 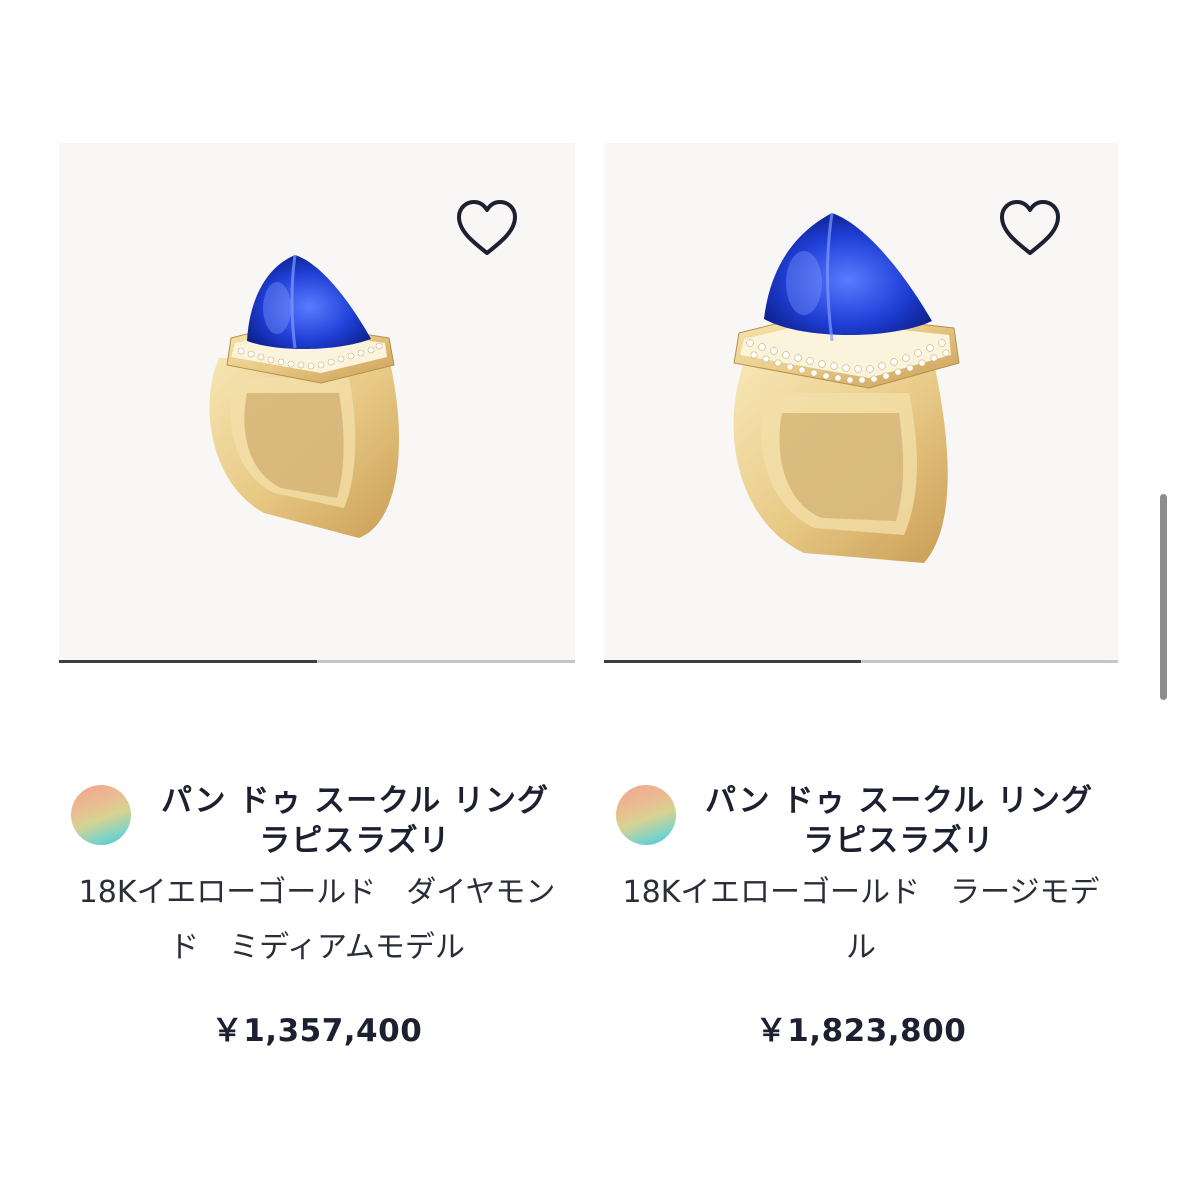 I want to click on product-subtitle: 18Kイエローゴールド ラージモデル, so click(x=861, y=920).